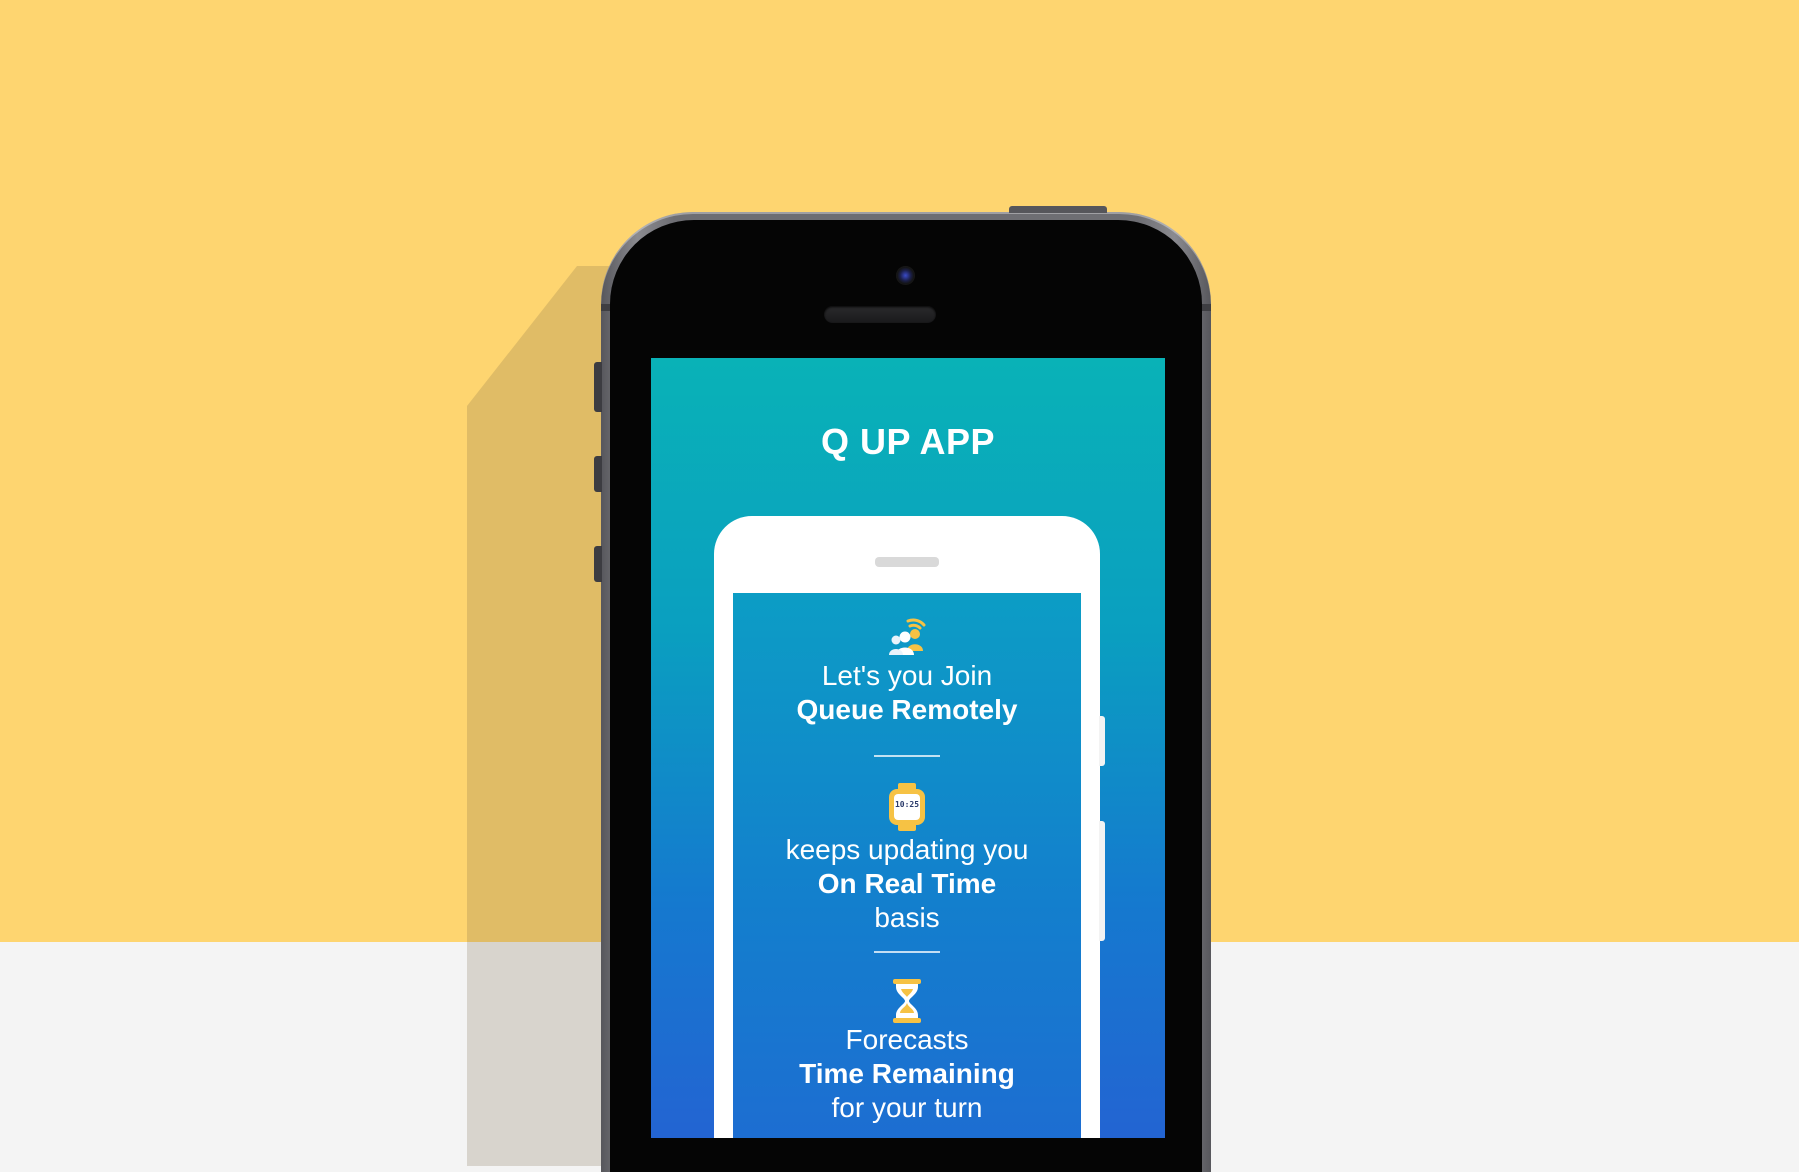 Image resolution: width=1799 pixels, height=1172 pixels. I want to click on feature-highlight: On Real Time, so click(907, 883).